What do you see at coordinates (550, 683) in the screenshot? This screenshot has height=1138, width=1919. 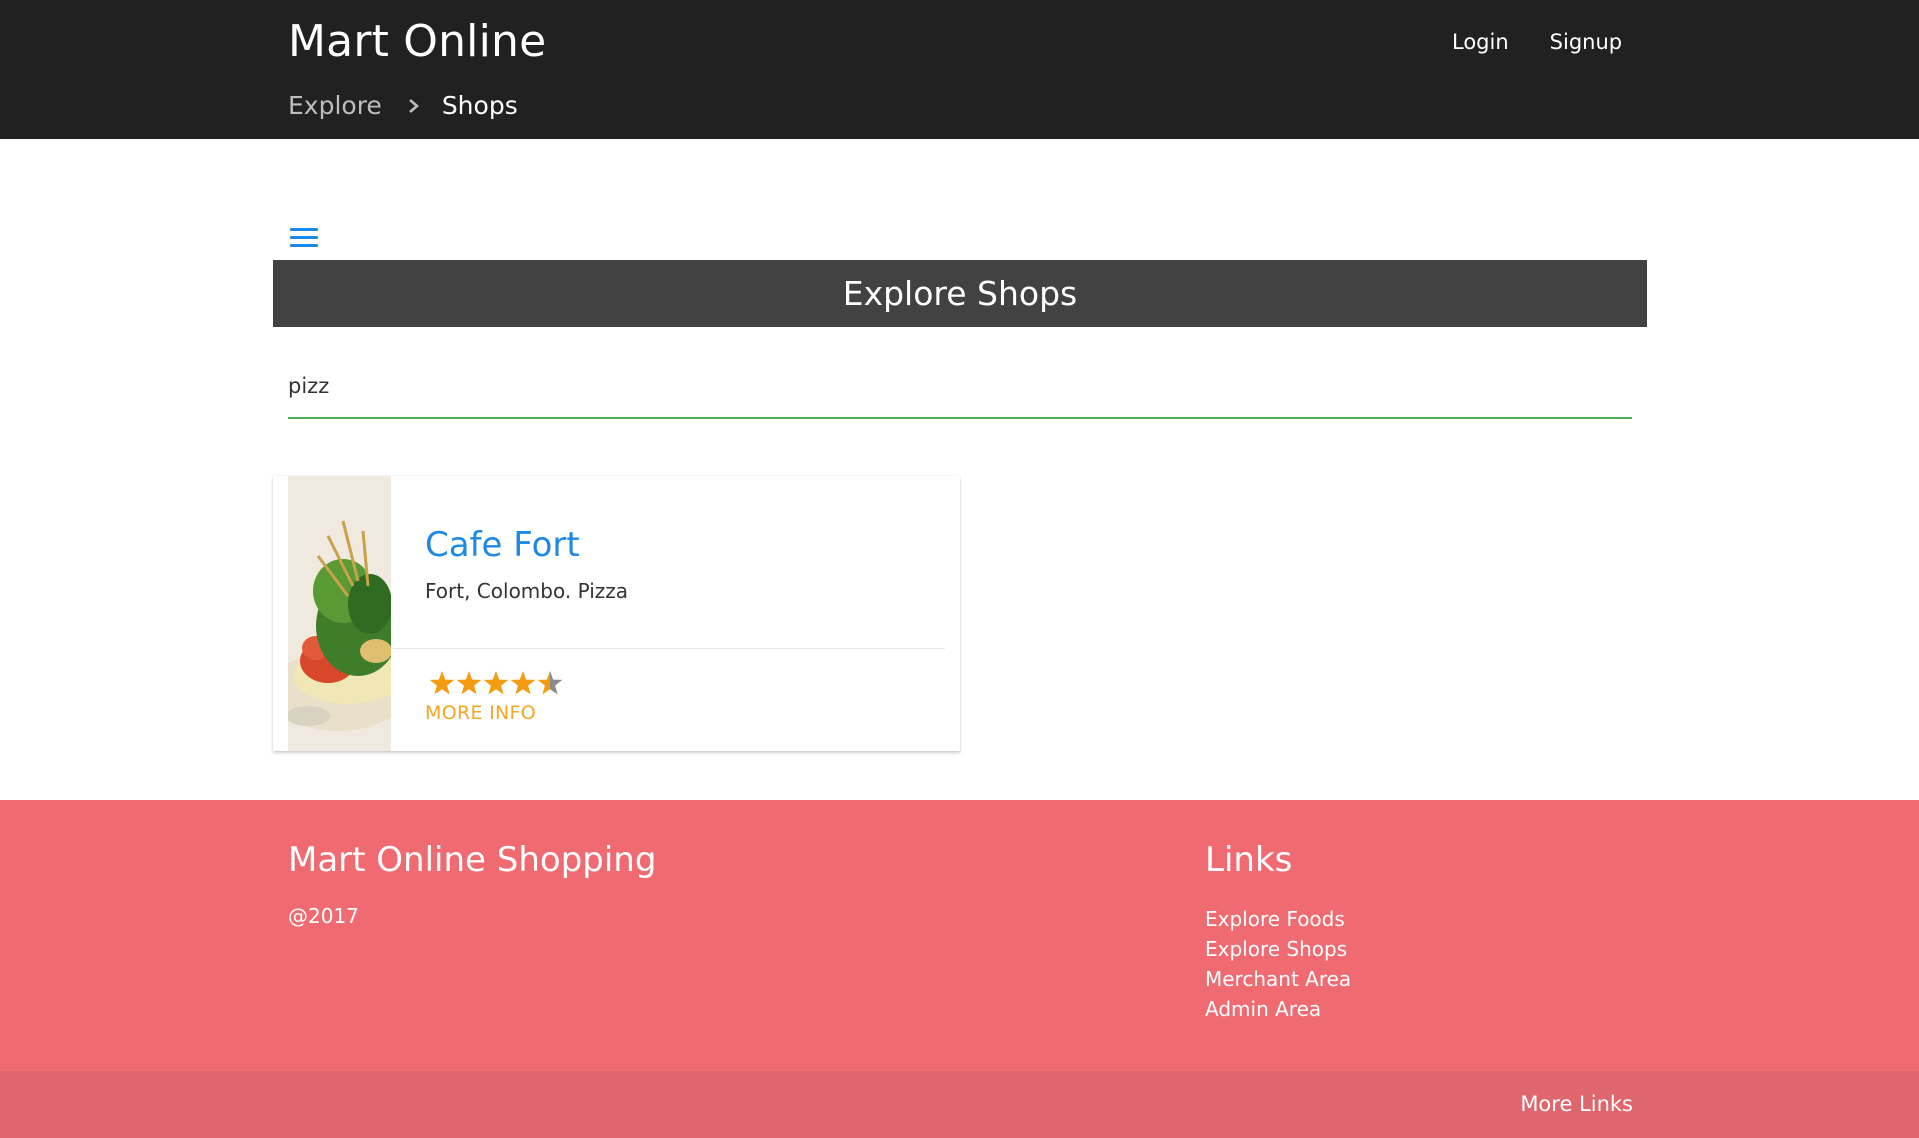 I see `star-half-icon` at bounding box center [550, 683].